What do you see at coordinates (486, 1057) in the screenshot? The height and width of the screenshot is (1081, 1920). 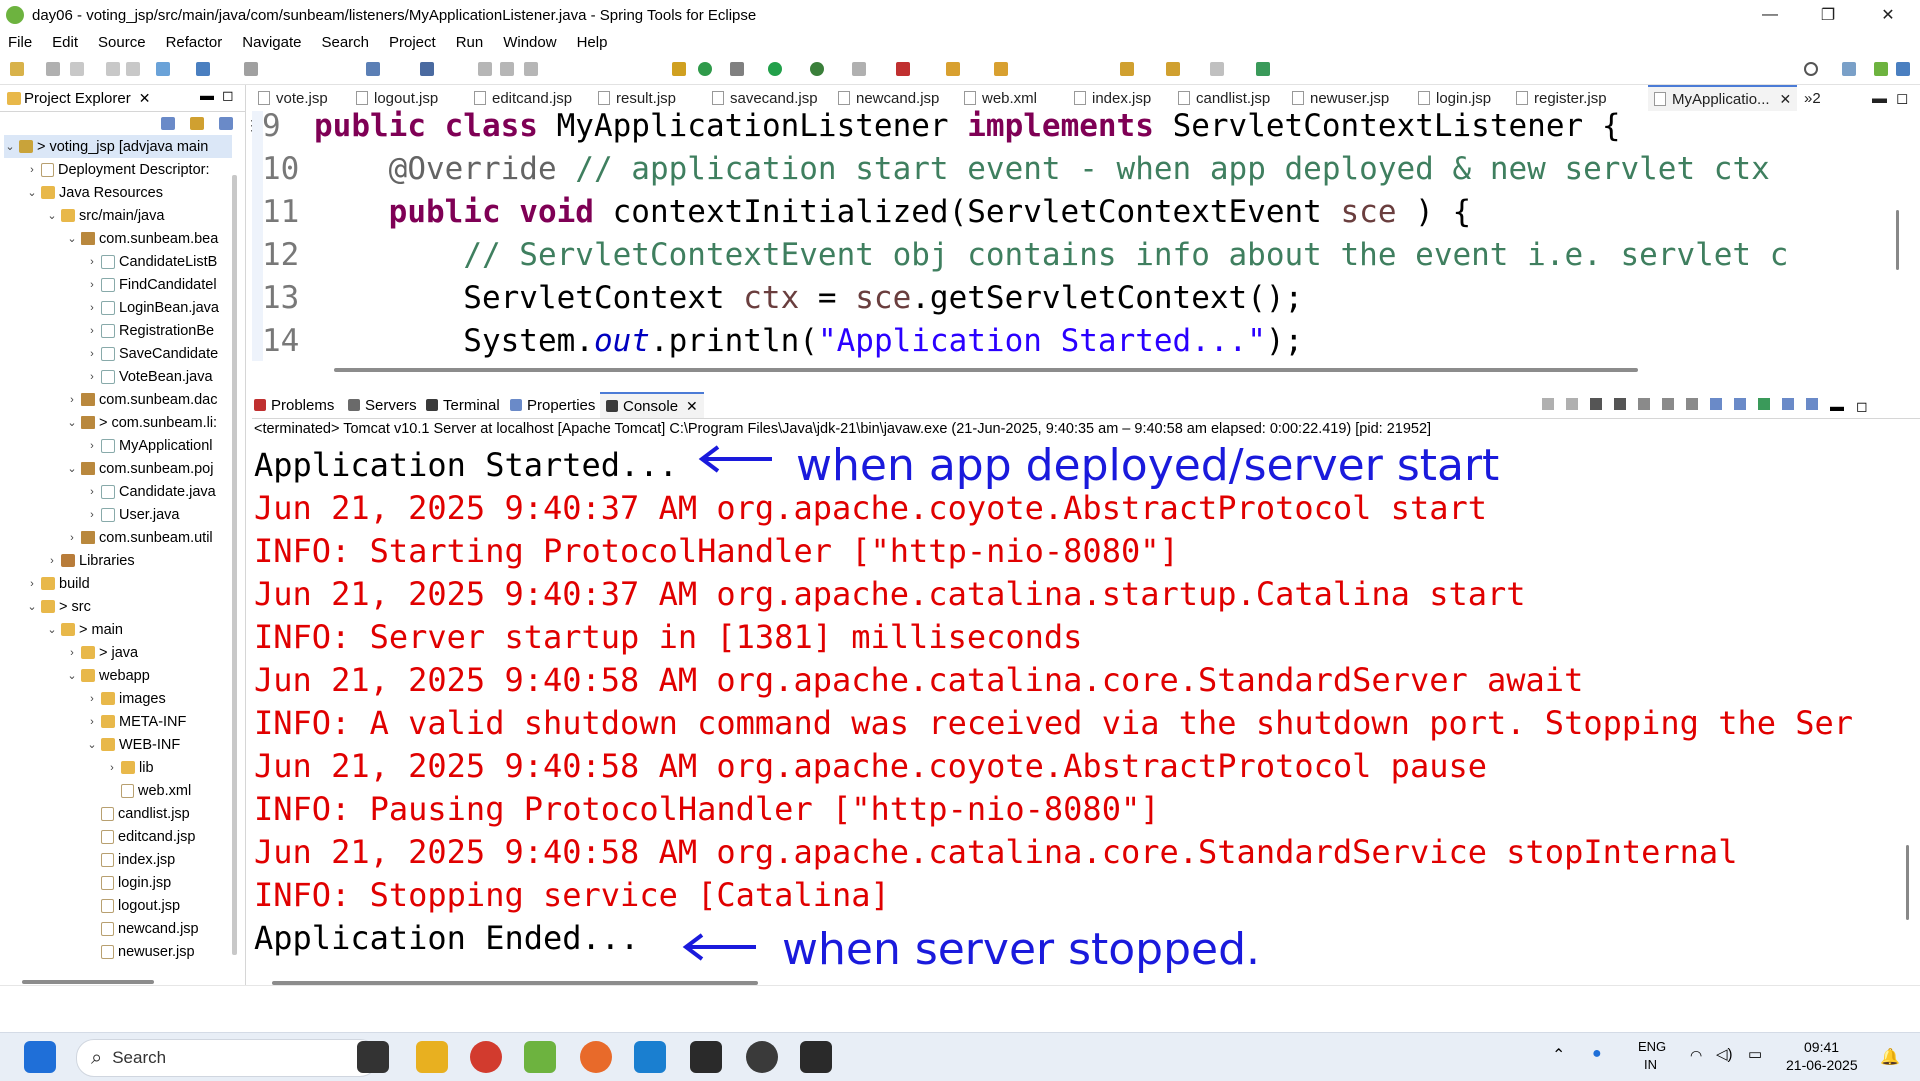 I see `chrome-icon` at bounding box center [486, 1057].